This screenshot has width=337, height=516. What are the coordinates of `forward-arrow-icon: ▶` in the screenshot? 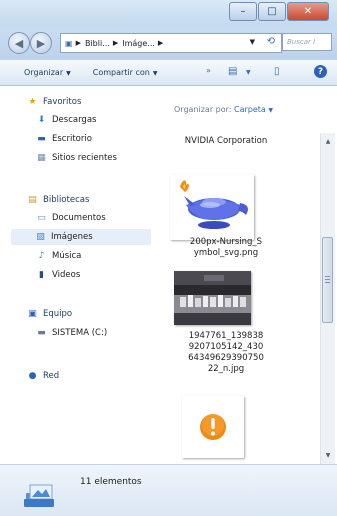 It's located at (41, 43).